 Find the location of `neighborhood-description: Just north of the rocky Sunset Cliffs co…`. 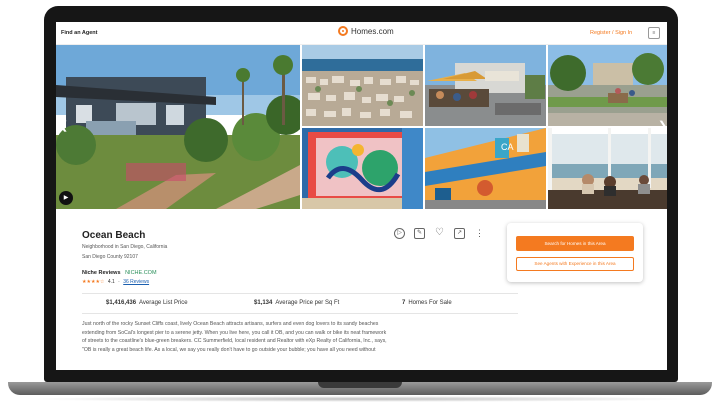

neighborhood-description: Just north of the rocky Sunset Cliffs co… is located at coordinates (300, 337).